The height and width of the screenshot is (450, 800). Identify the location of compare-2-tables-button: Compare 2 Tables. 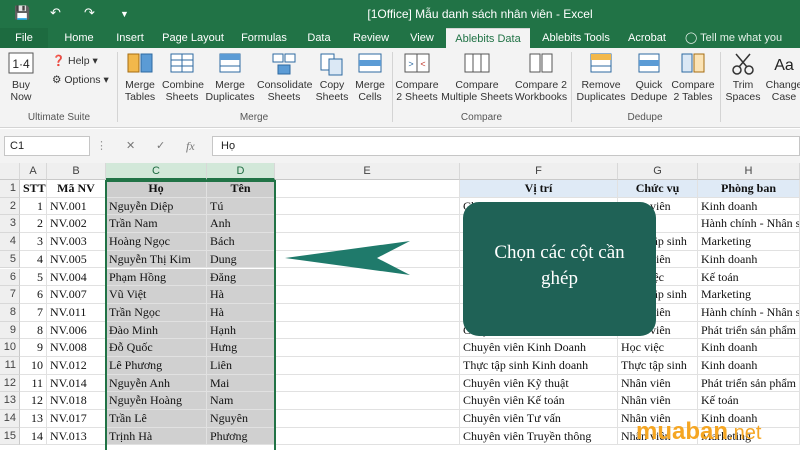
(693, 77).